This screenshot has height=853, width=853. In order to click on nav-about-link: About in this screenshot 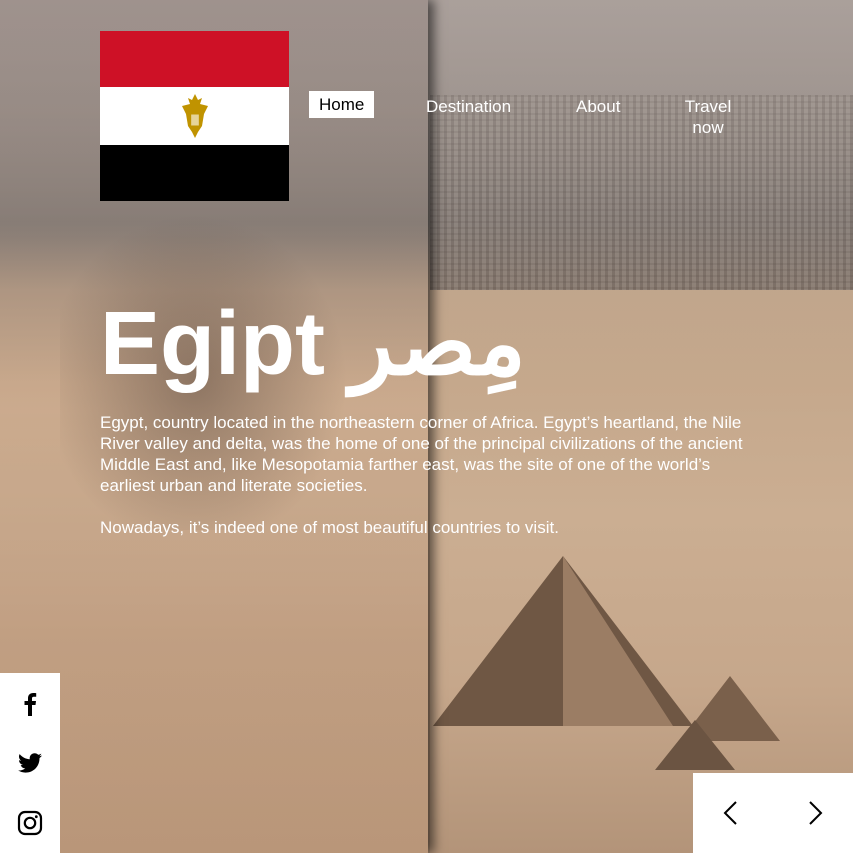, I will do `click(598, 106)`.